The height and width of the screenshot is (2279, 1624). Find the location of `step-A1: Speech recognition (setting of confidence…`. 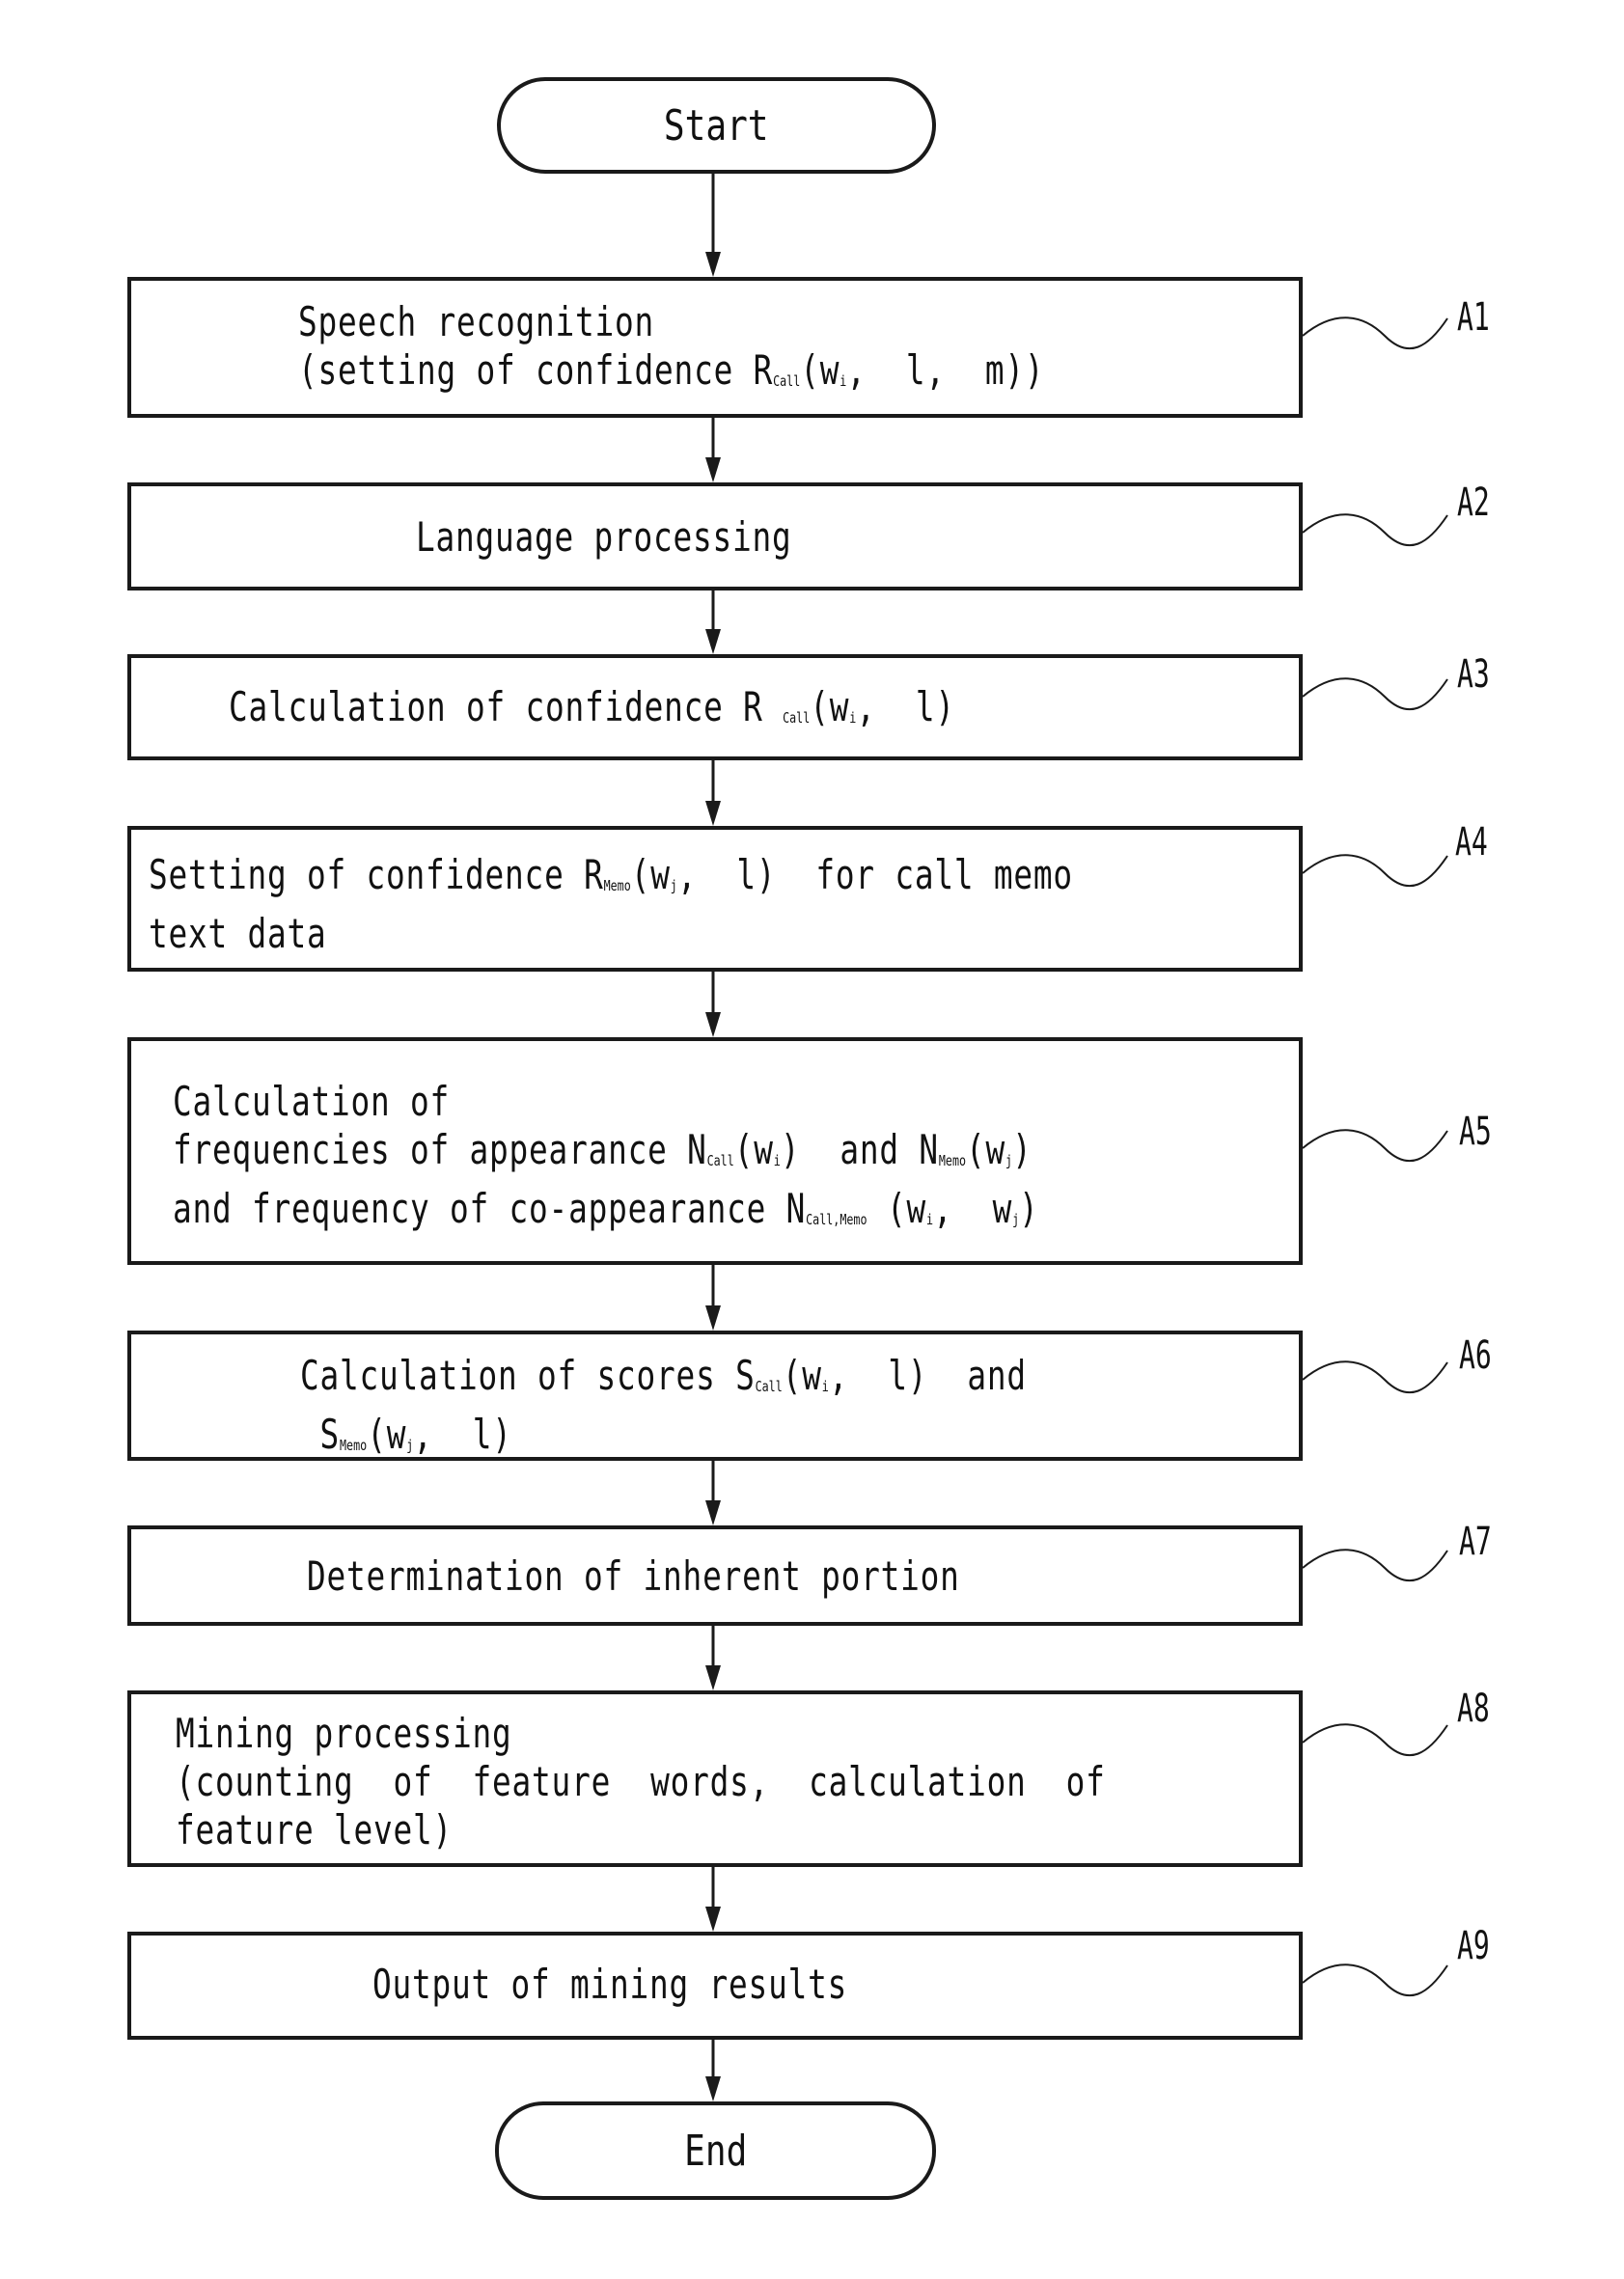

step-A1: Speech recognition (setting of confidence… is located at coordinates (715, 347).